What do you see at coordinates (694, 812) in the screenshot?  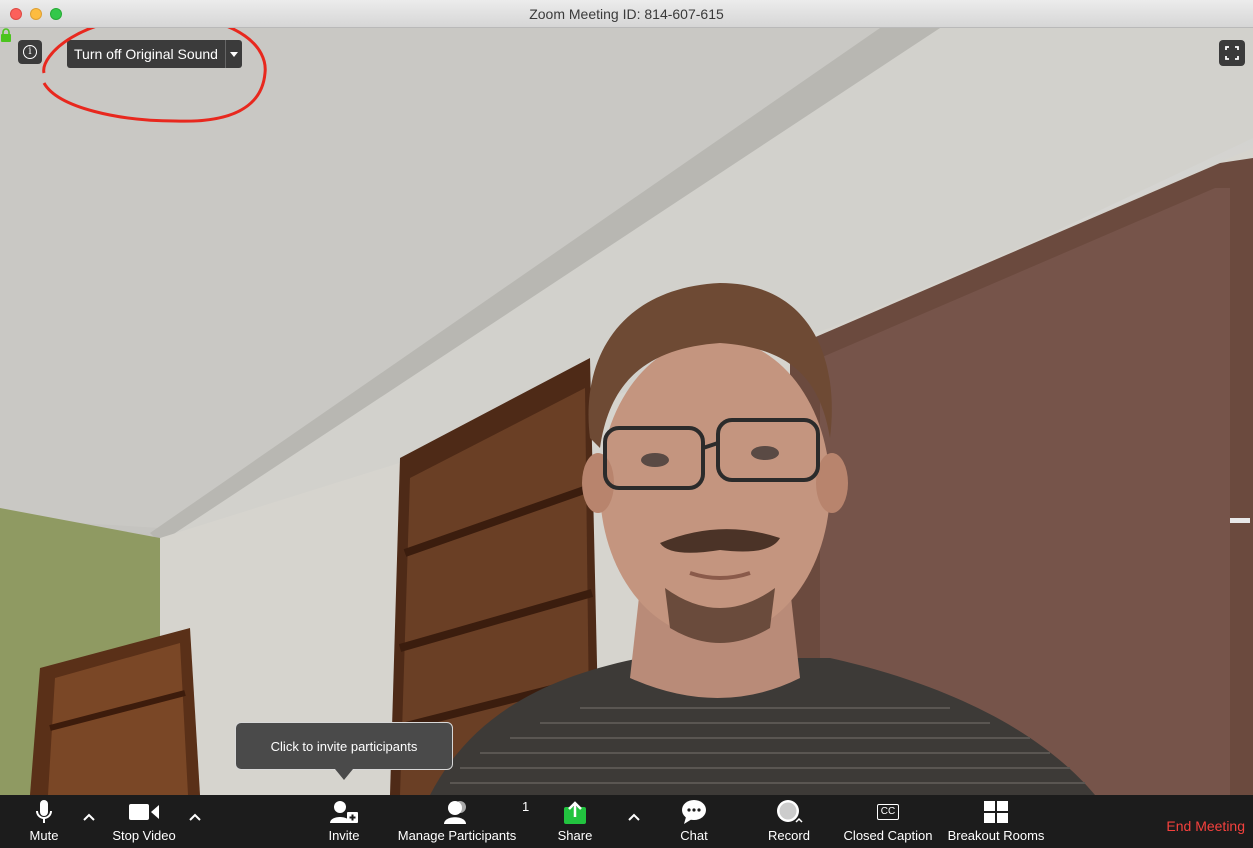 I see `chat-bubble-icon` at bounding box center [694, 812].